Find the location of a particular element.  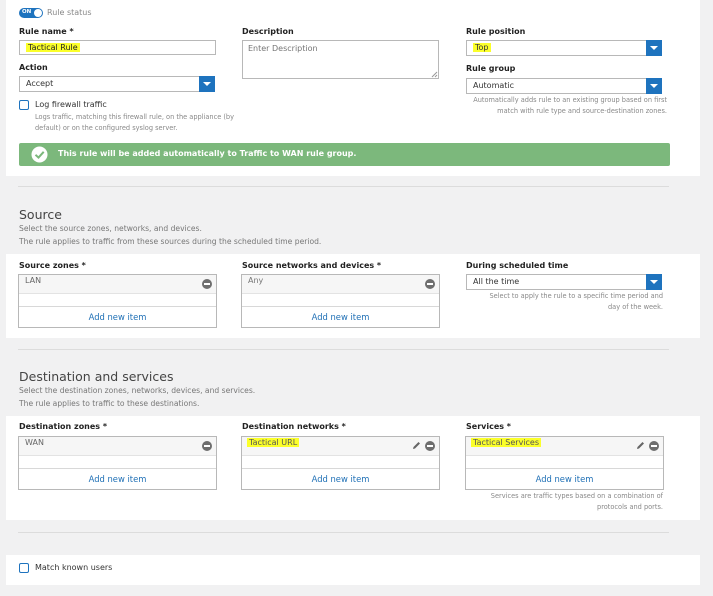

rule-group-select: Automatic is located at coordinates (564, 86).